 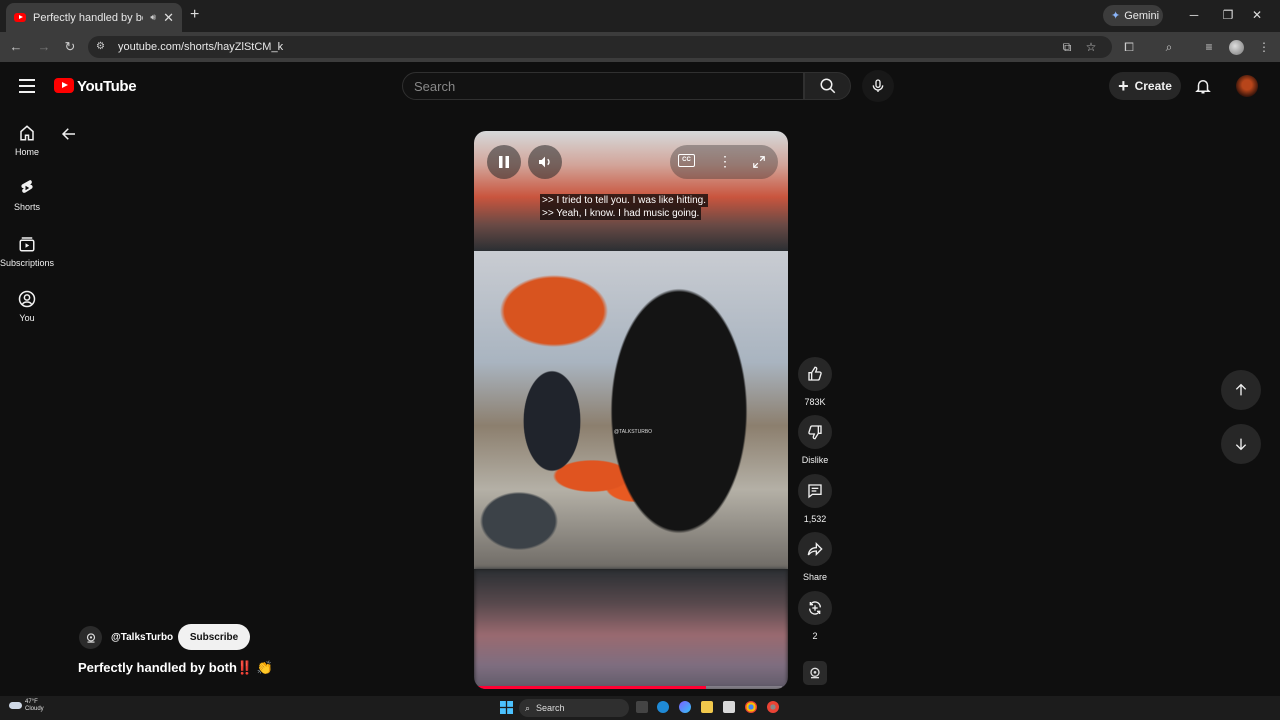 I want to click on youtube-logo-text: YouTube, so click(x=107, y=86).